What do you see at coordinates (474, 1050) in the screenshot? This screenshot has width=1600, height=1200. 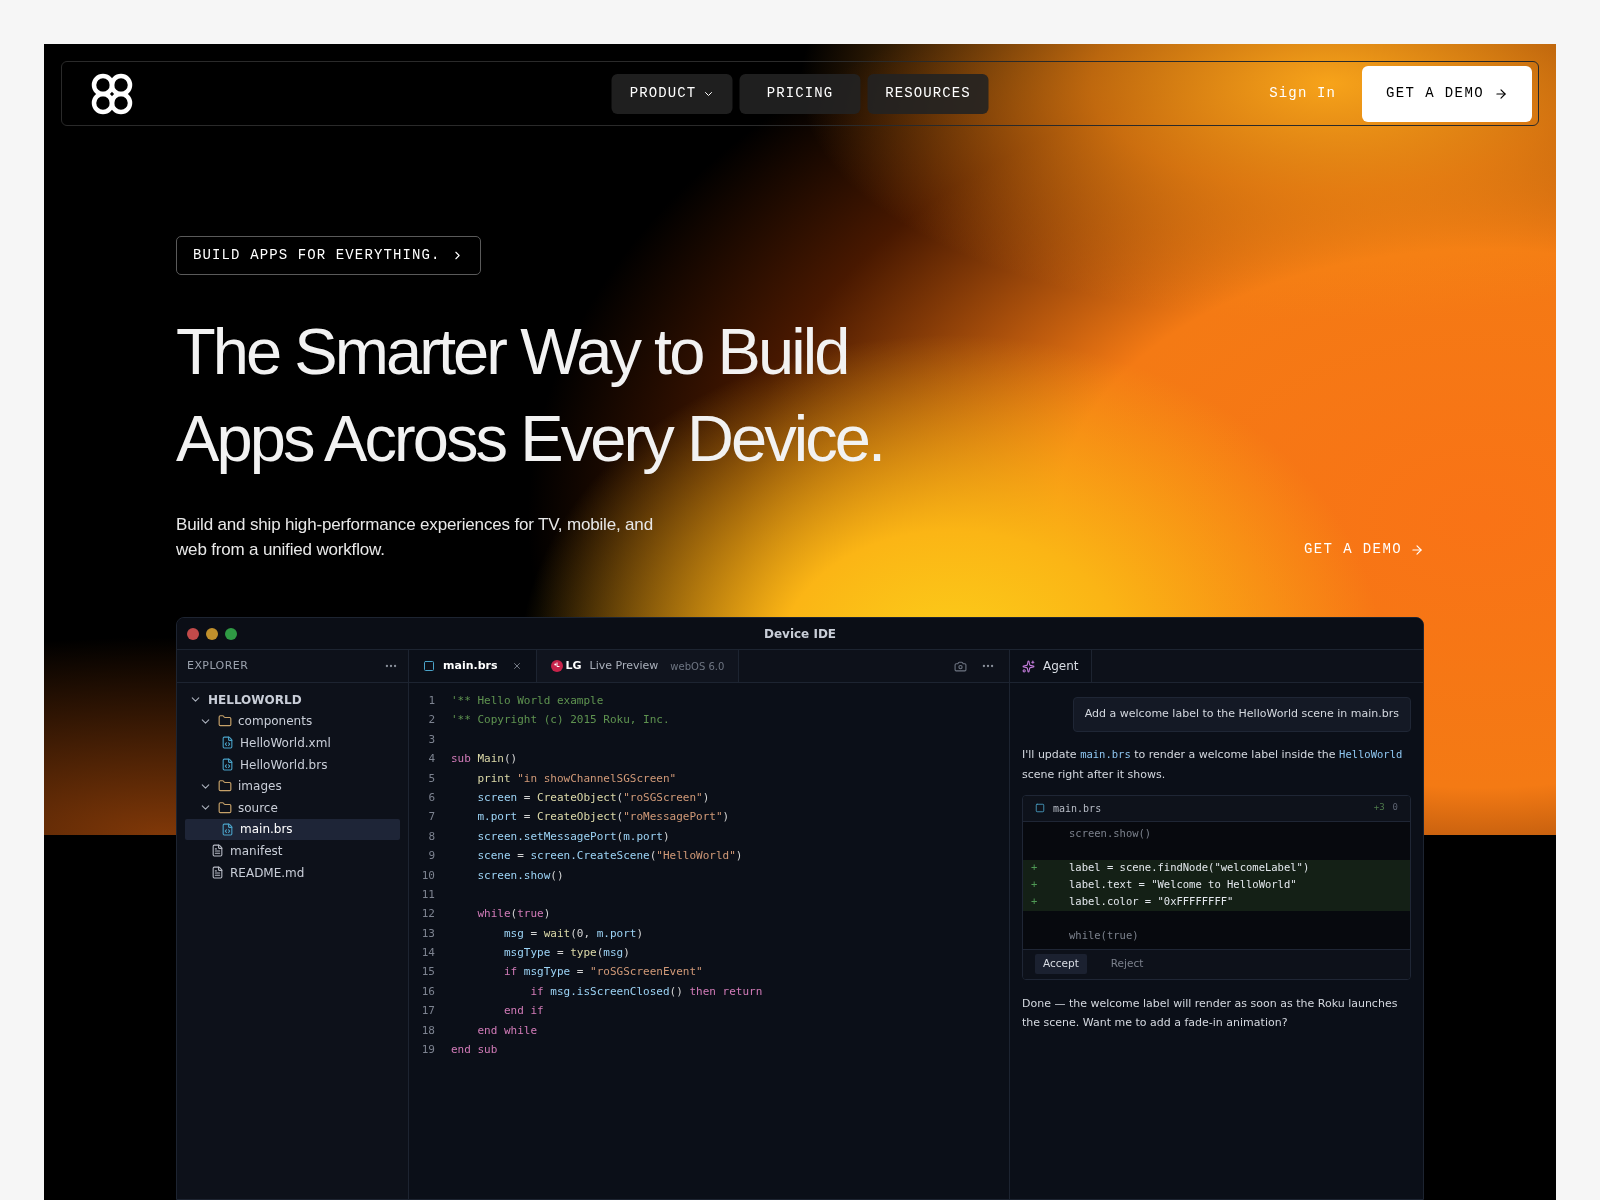 I see `code-line: end sub` at bounding box center [474, 1050].